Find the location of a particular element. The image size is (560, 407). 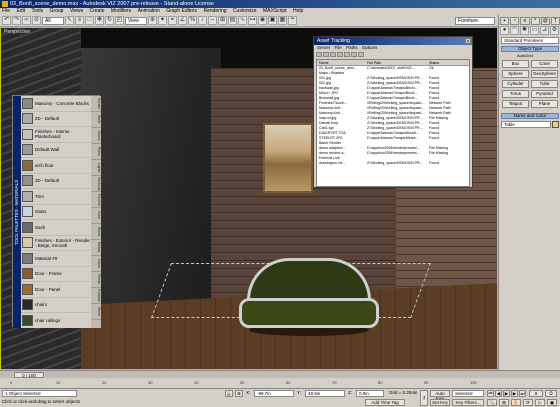

named-selection-dropdown: Furniture is located at coordinates (475, 20).